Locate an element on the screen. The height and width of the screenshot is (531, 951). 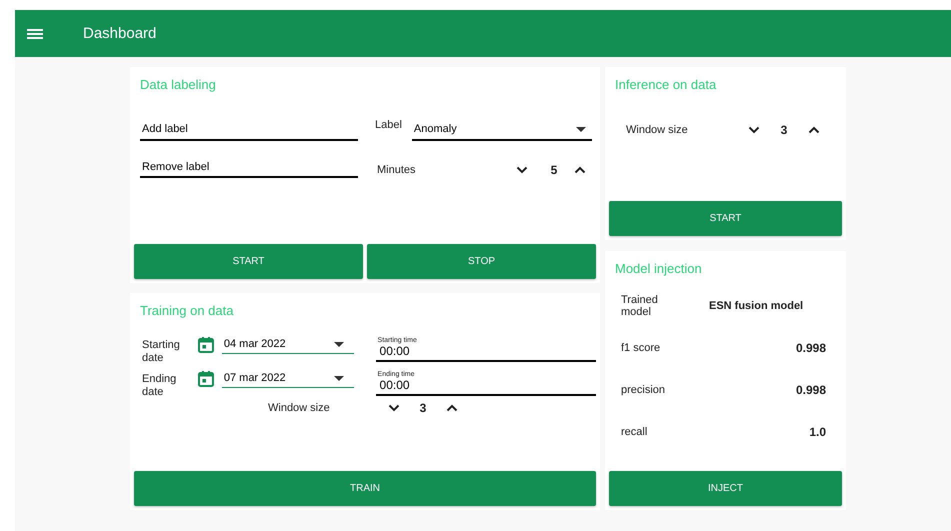
metric-value: 1.0 is located at coordinates (817, 432).